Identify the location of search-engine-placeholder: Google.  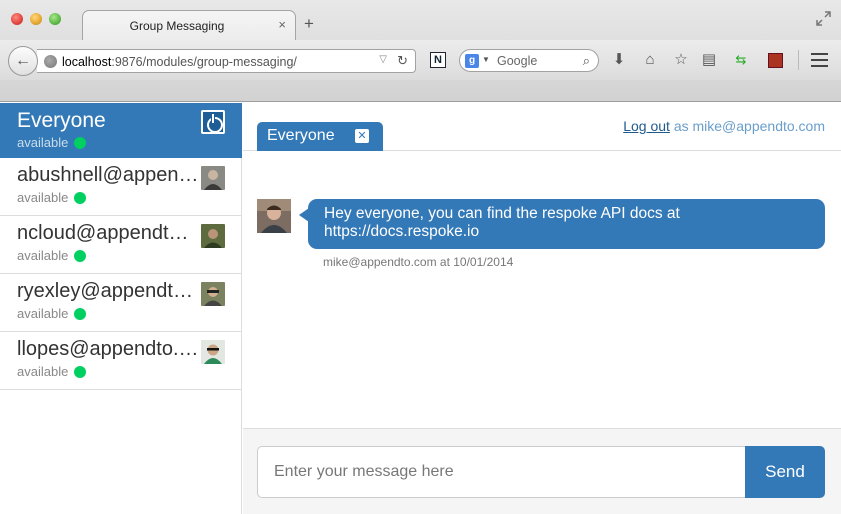
(517, 61).